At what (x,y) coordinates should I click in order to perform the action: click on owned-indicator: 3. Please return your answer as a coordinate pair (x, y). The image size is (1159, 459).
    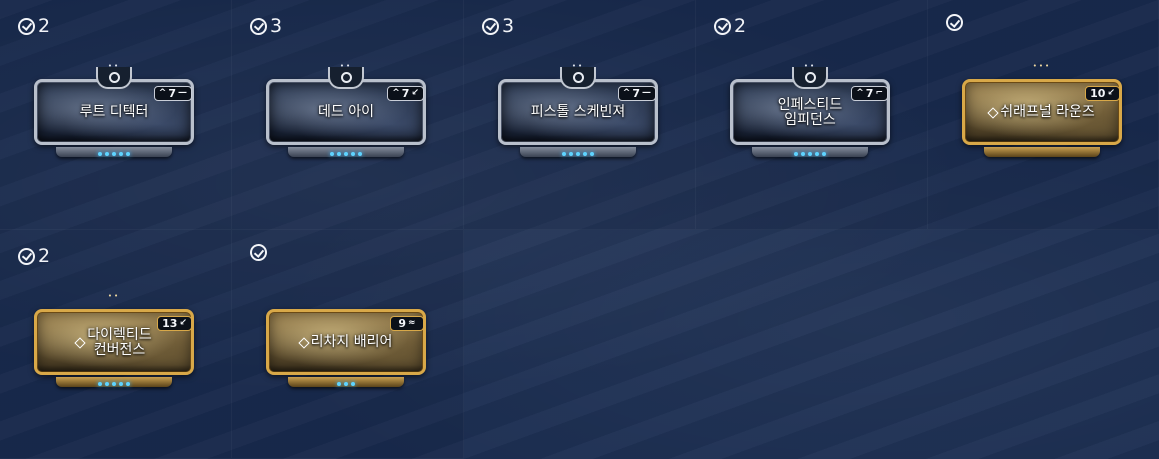
    Looking at the image, I should click on (266, 26).